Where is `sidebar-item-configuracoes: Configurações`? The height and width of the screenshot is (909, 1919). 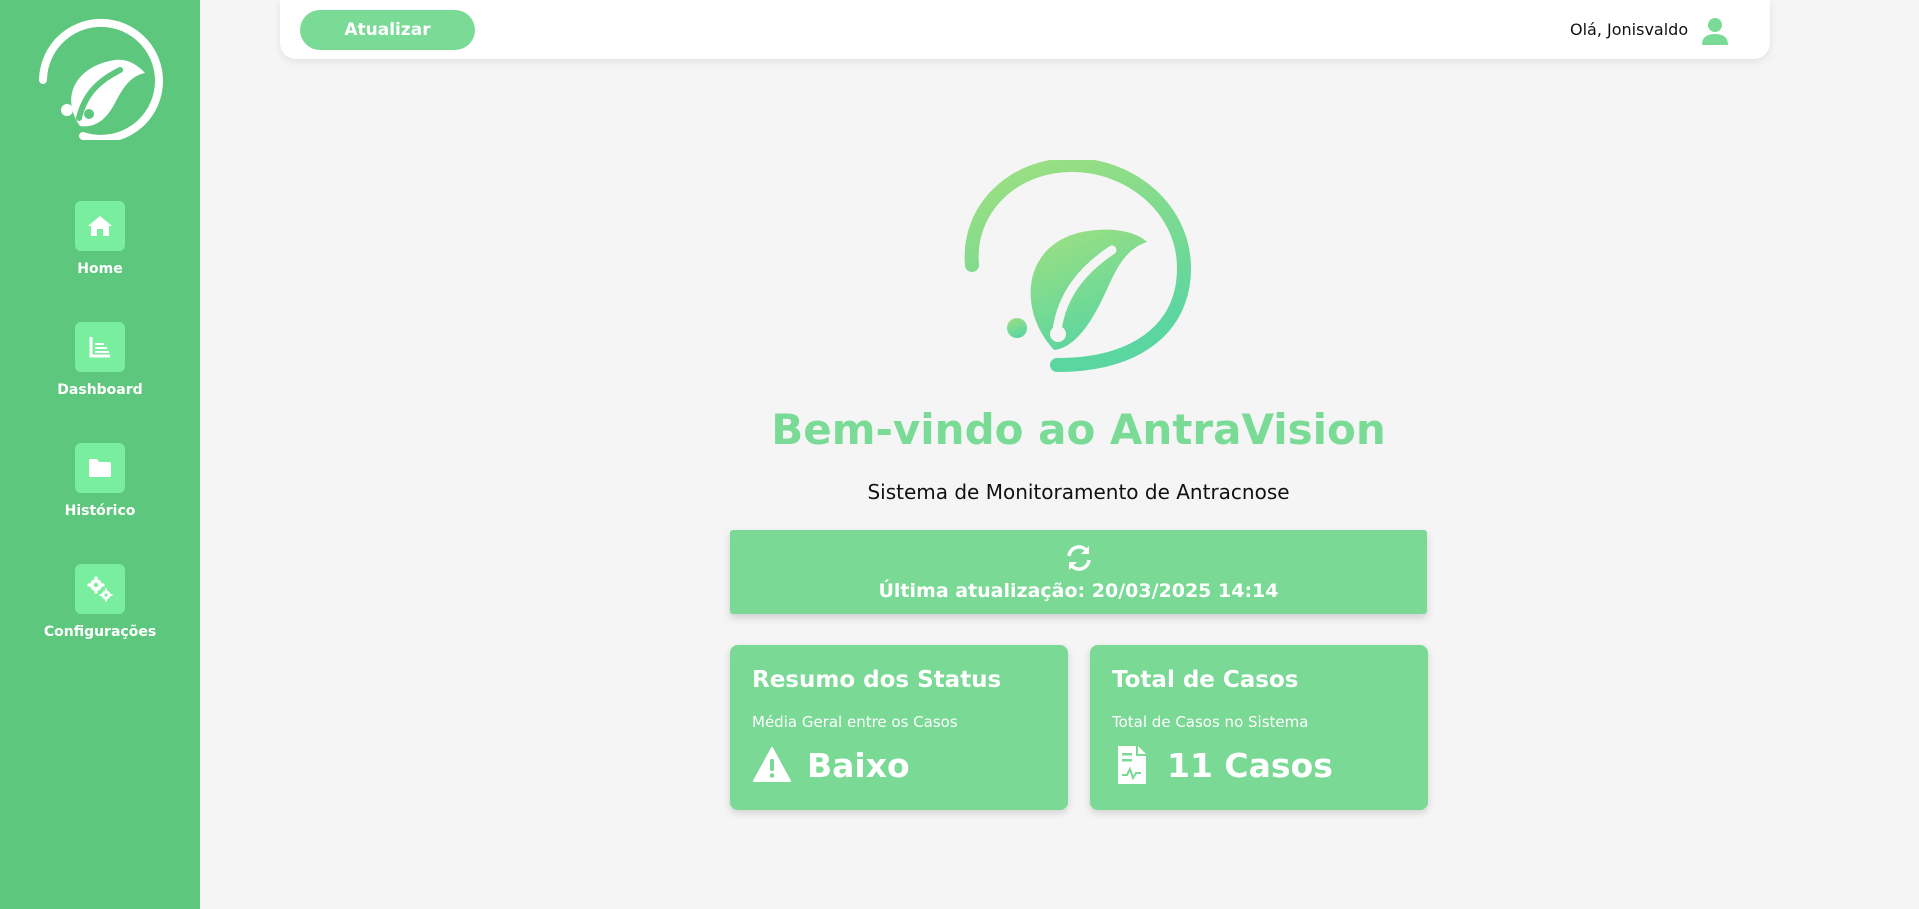 sidebar-item-configuracoes: Configurações is located at coordinates (100, 602).